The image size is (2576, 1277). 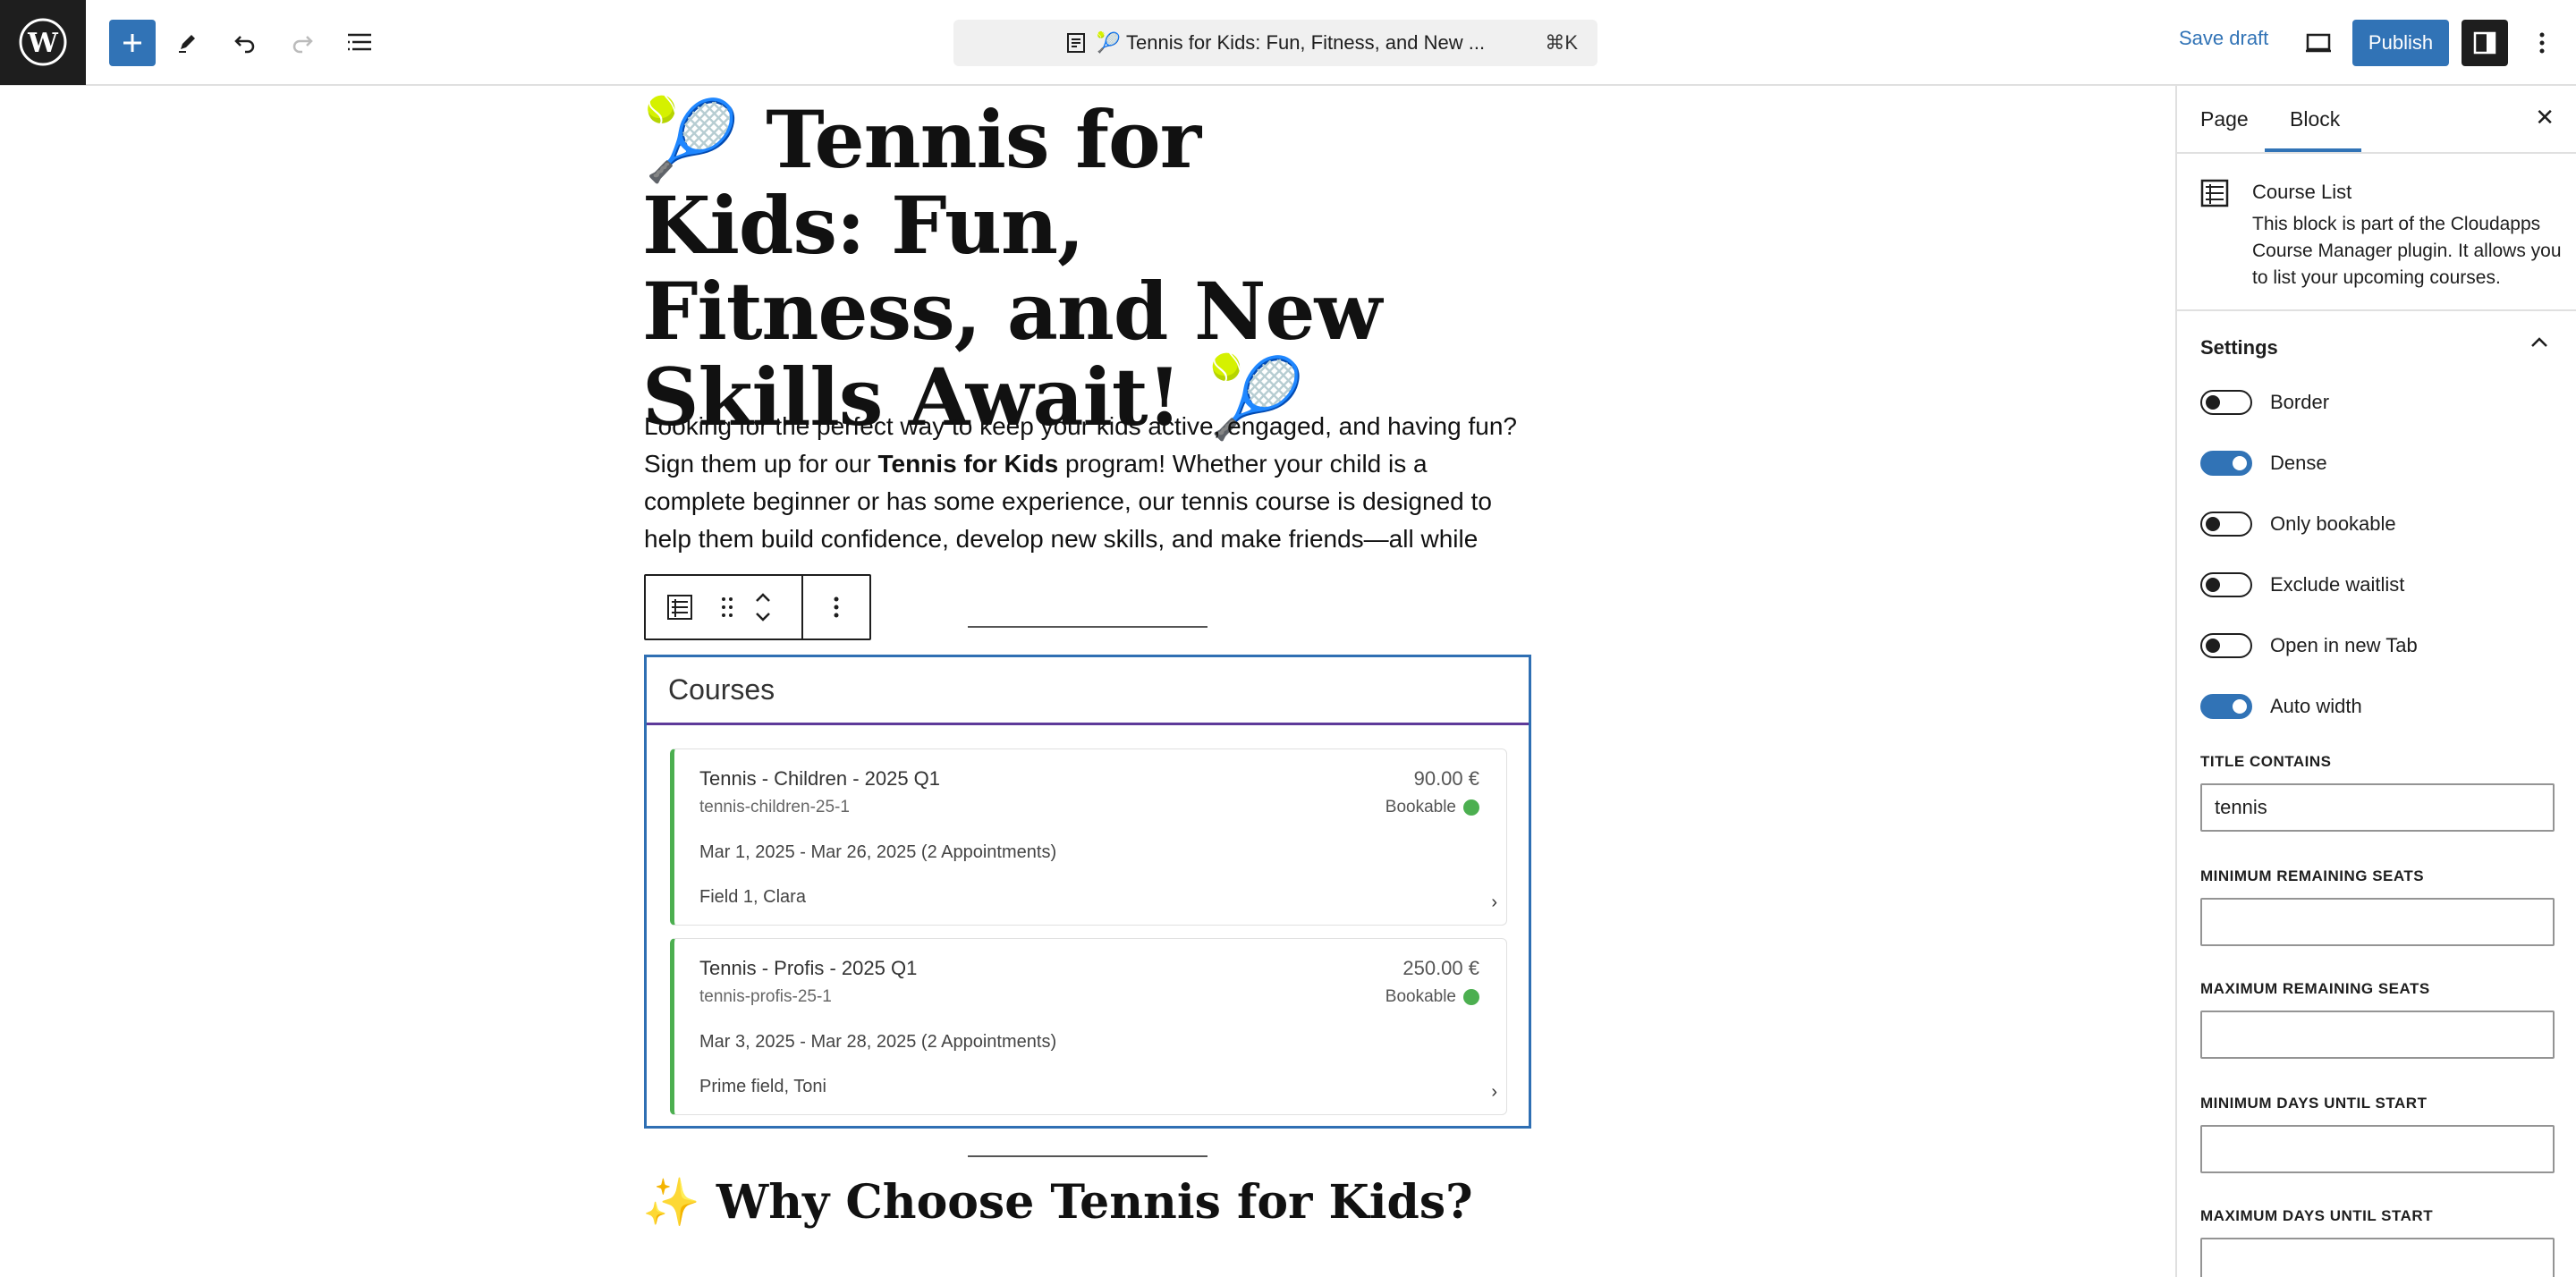 I want to click on toggle-exclude-waitlist: Exclude waitlist, so click(x=2302, y=585).